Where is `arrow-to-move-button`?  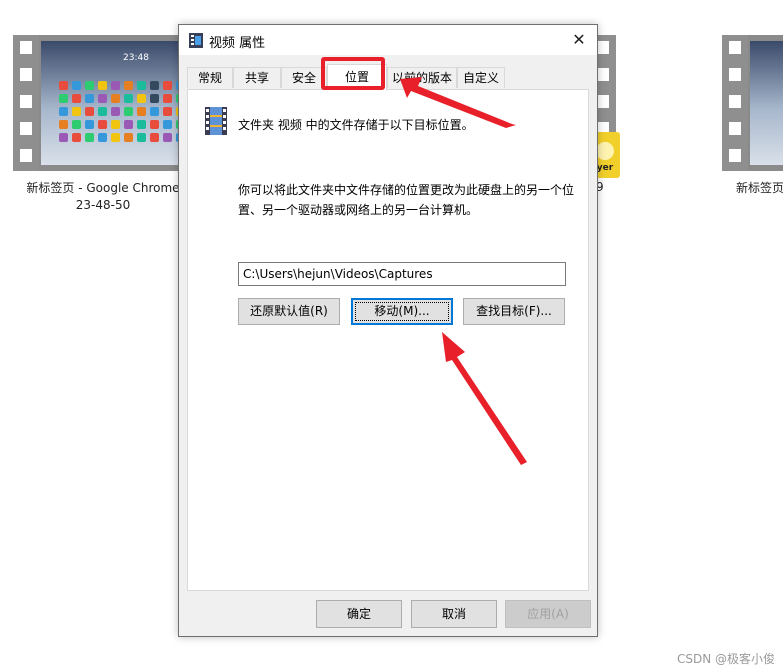
arrow-to-move-button is located at coordinates (484, 398).